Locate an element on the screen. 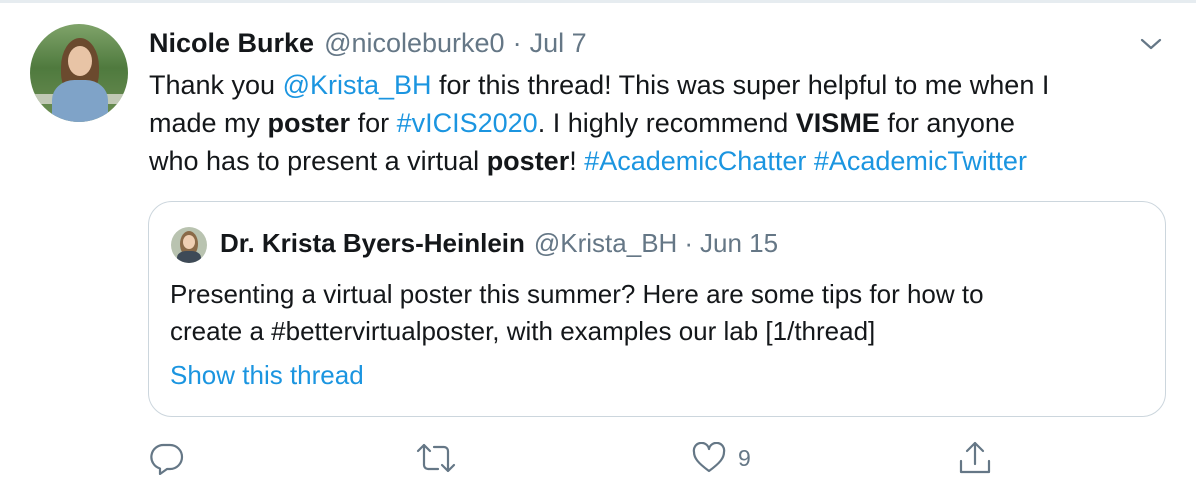 The width and height of the screenshot is (1196, 492). tweet-text-run: ! is located at coordinates (577, 161).